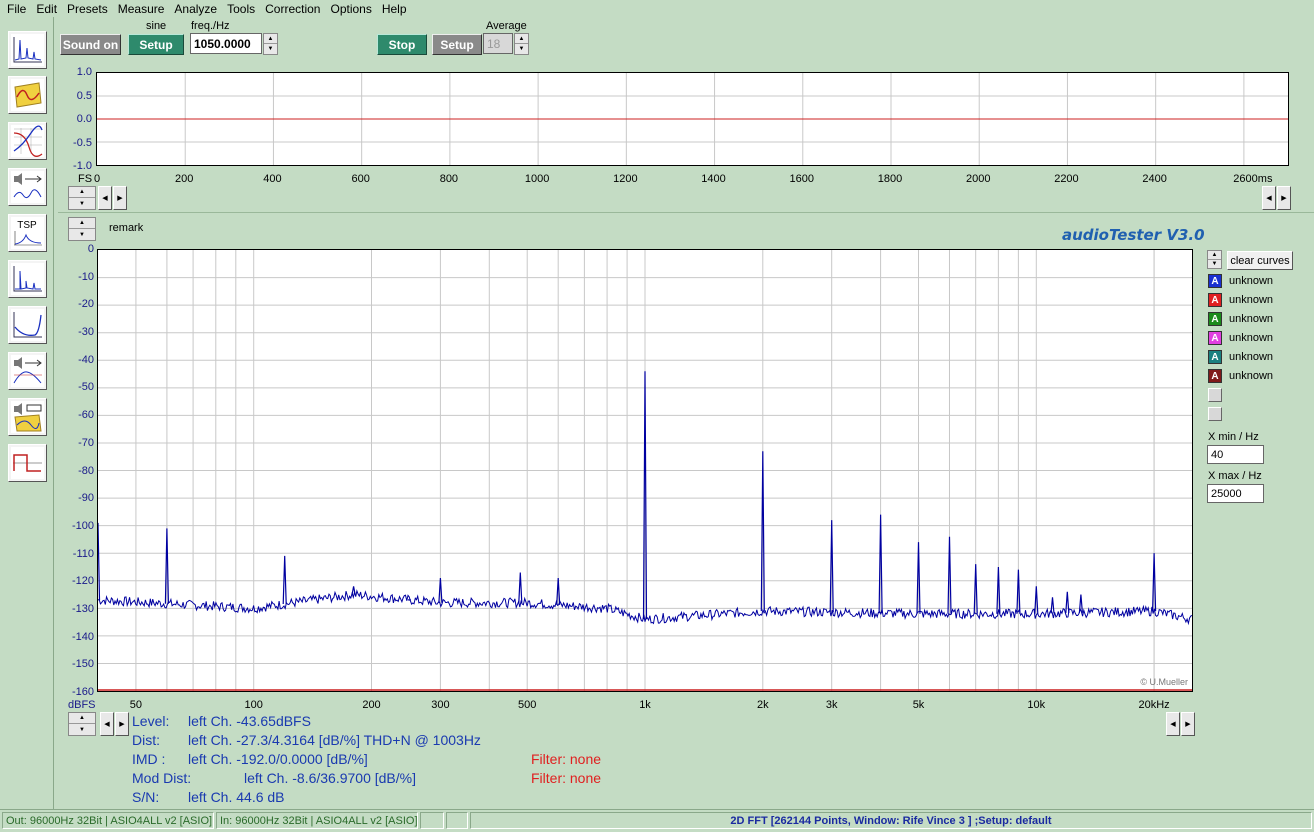  I want to click on fft-y-tick: -80, so click(86, 470).